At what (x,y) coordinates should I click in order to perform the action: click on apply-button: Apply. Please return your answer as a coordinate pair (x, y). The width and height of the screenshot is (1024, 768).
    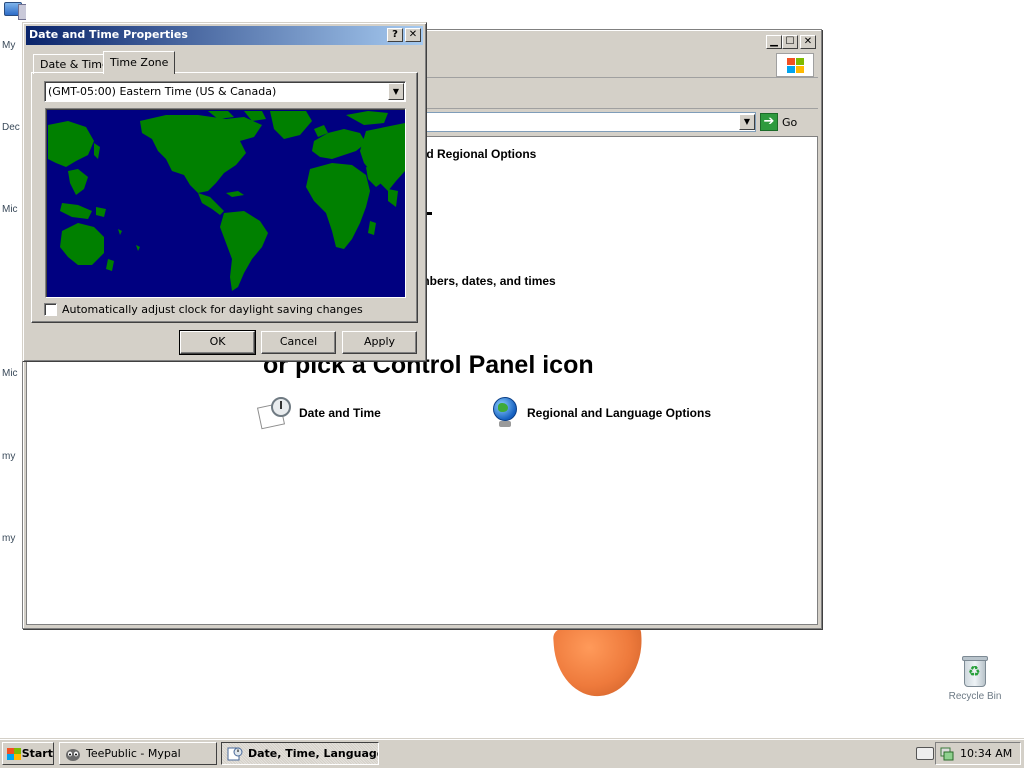
    Looking at the image, I should click on (379, 342).